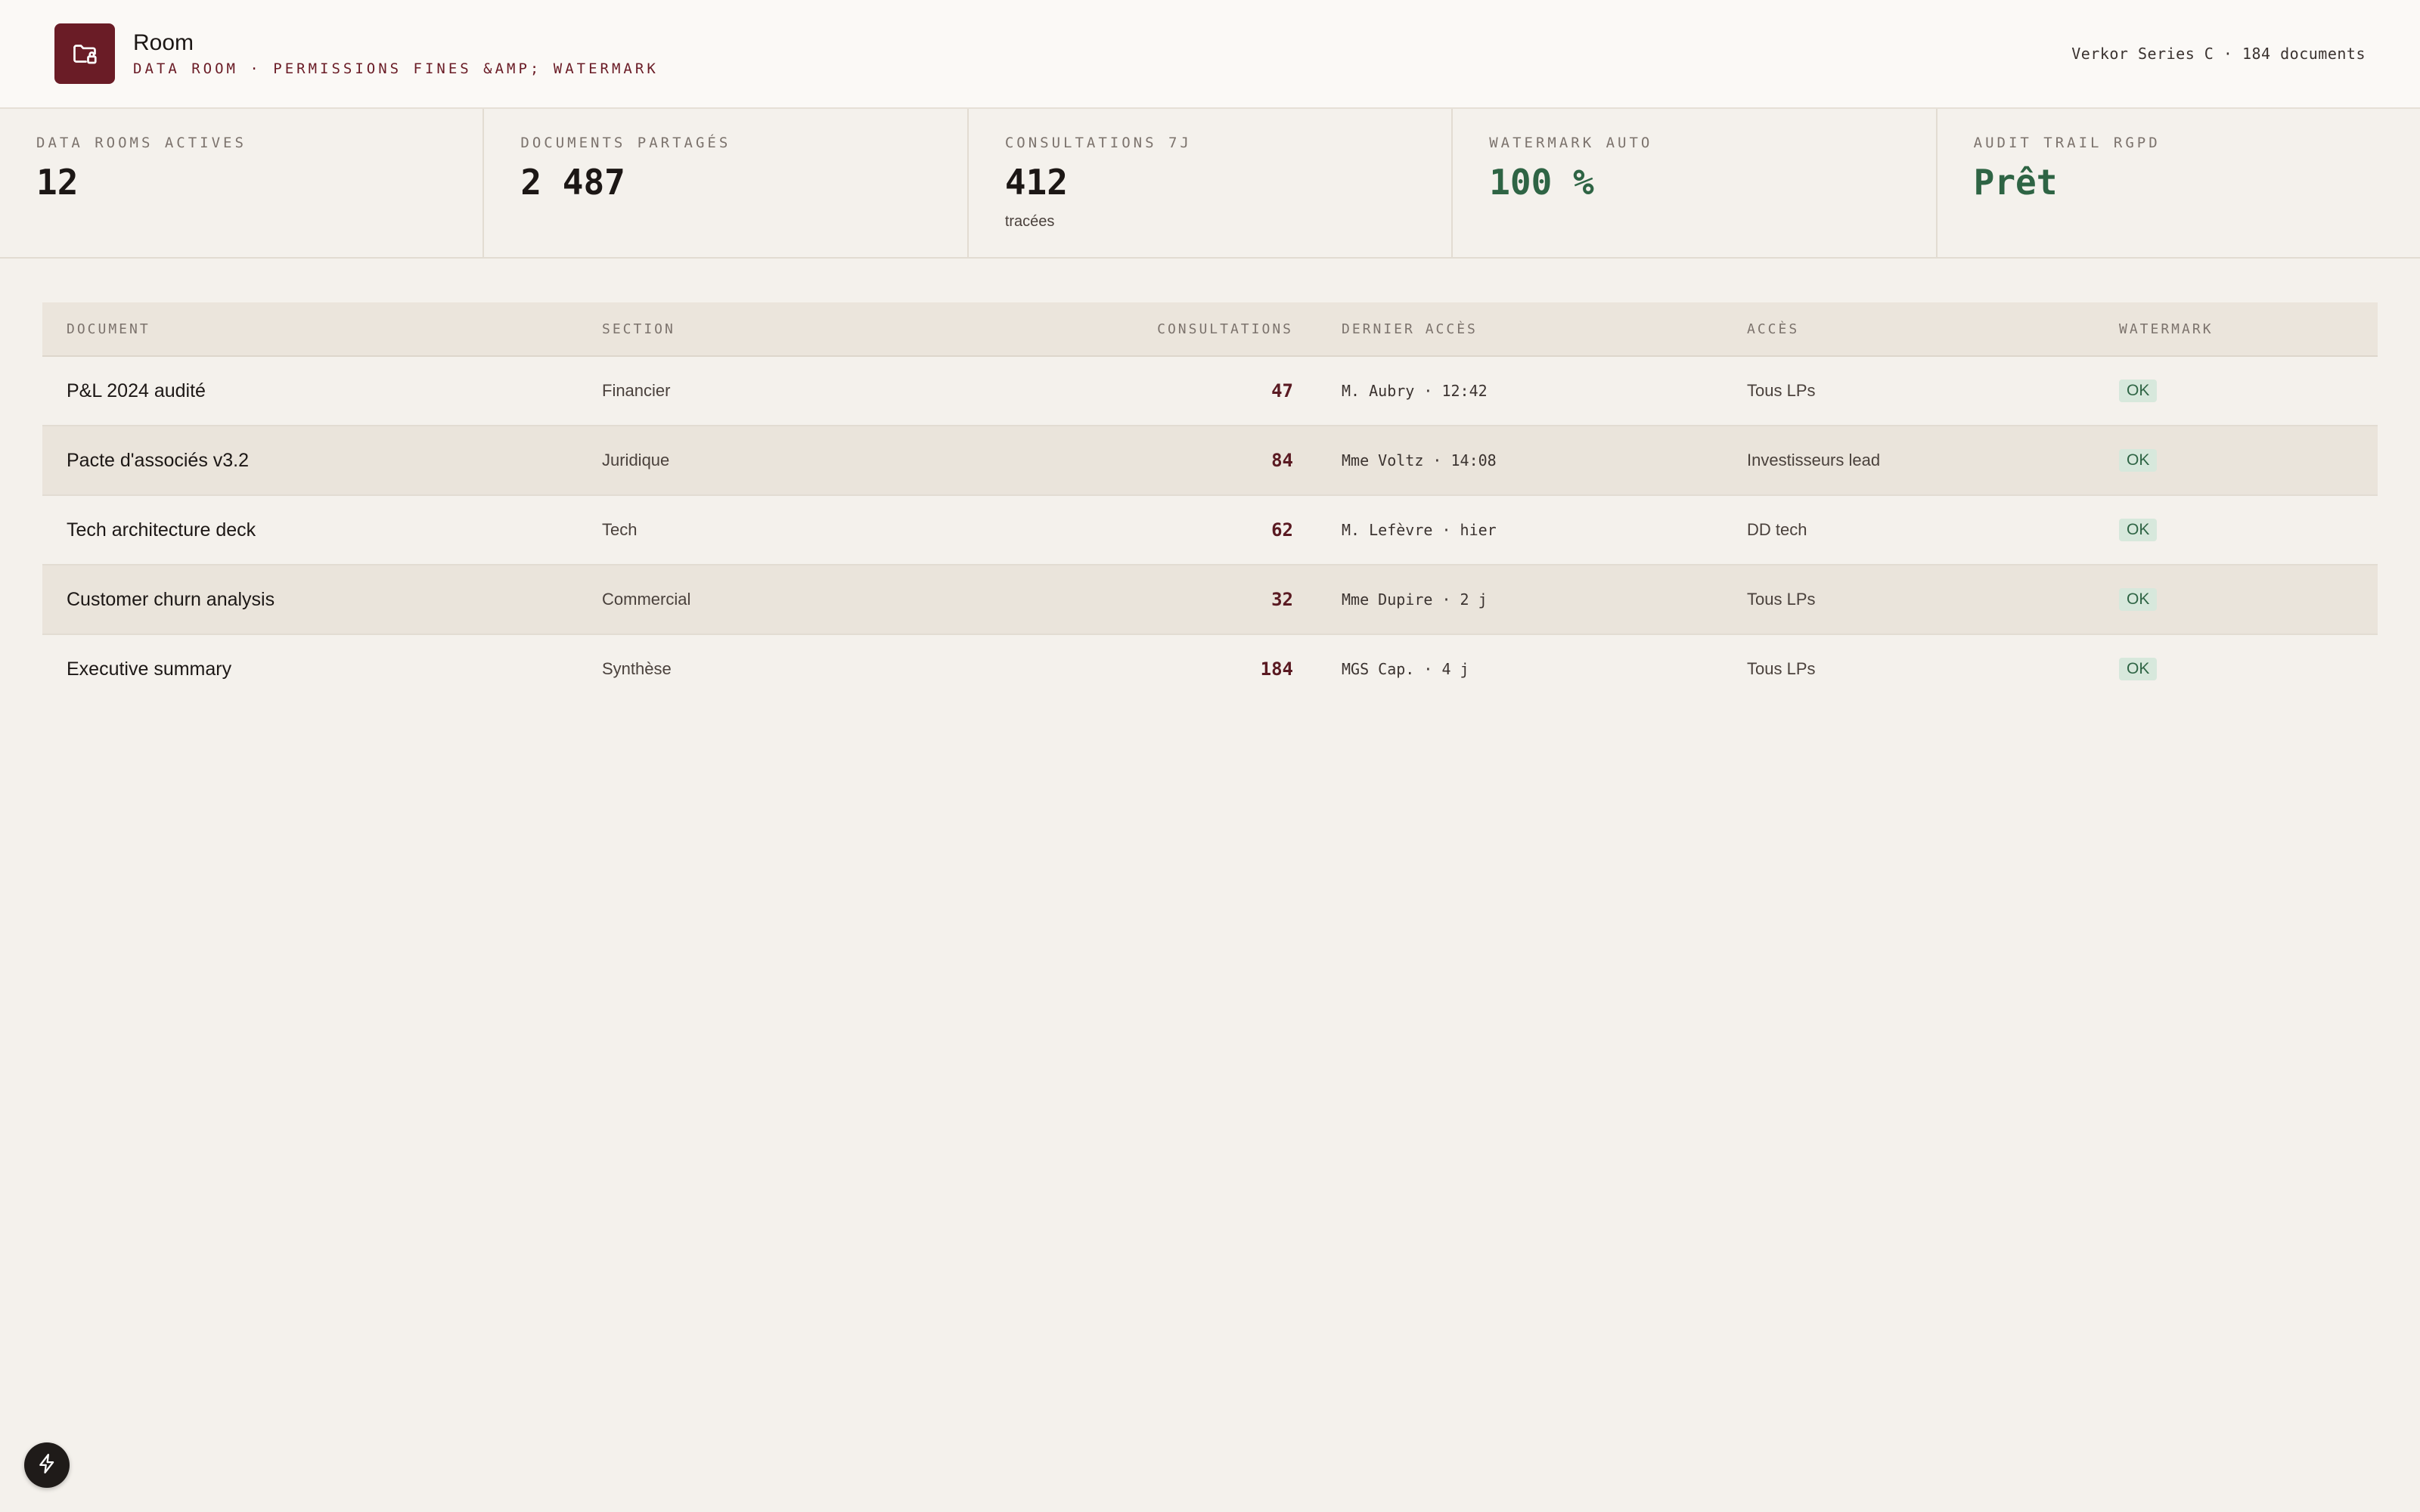  Describe the element at coordinates (1282, 460) in the screenshot. I see `consultations-cell: 84` at that location.